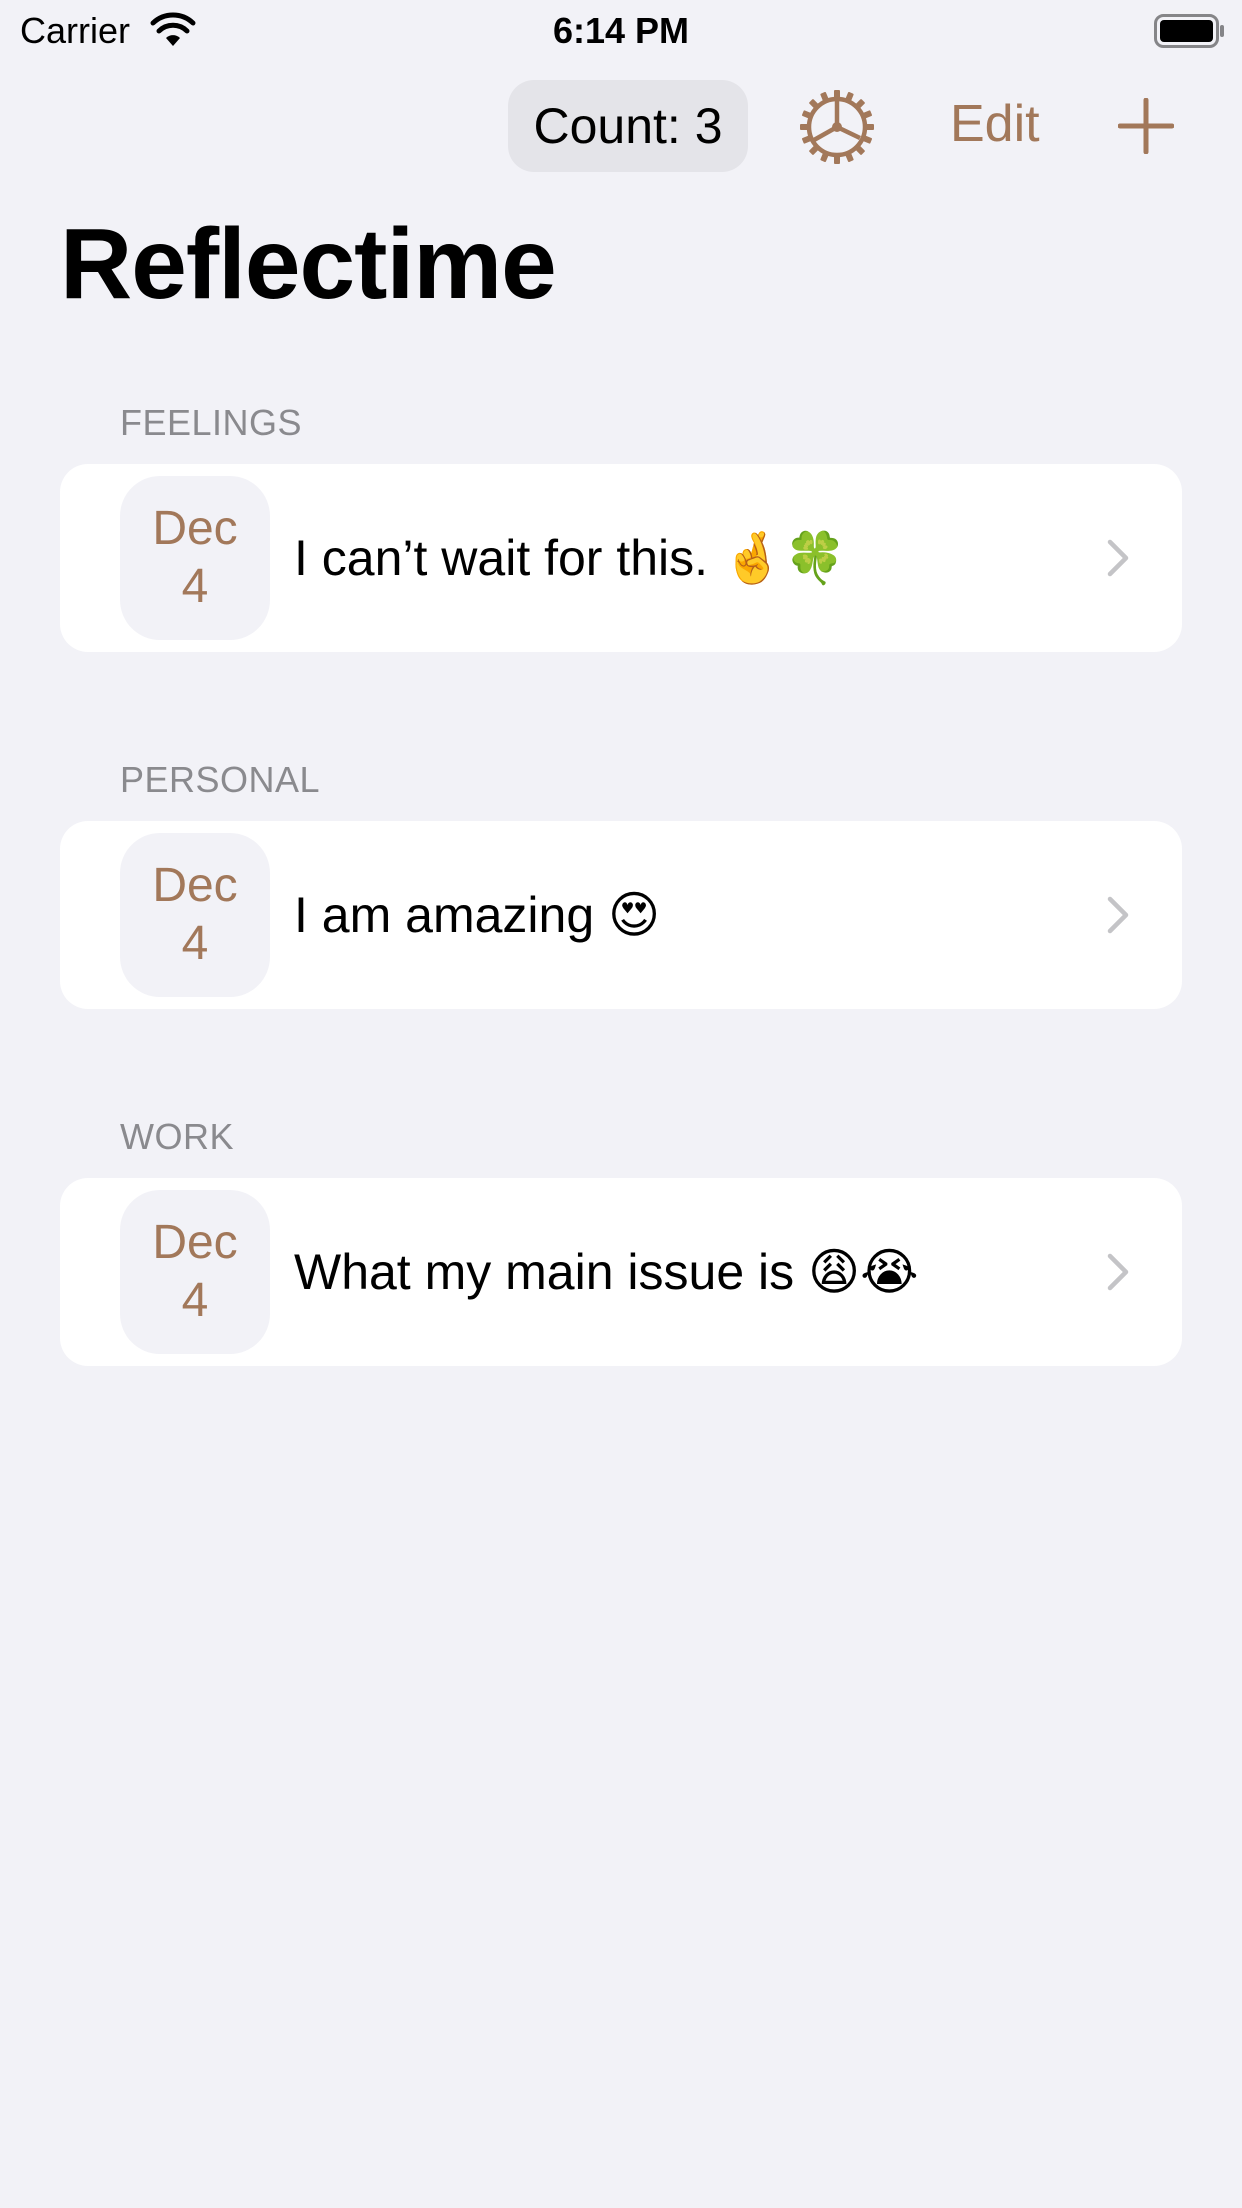 This screenshot has height=2208, width=1242. Describe the element at coordinates (477, 915) in the screenshot. I see `entry-text: I am amazing 😍` at that location.